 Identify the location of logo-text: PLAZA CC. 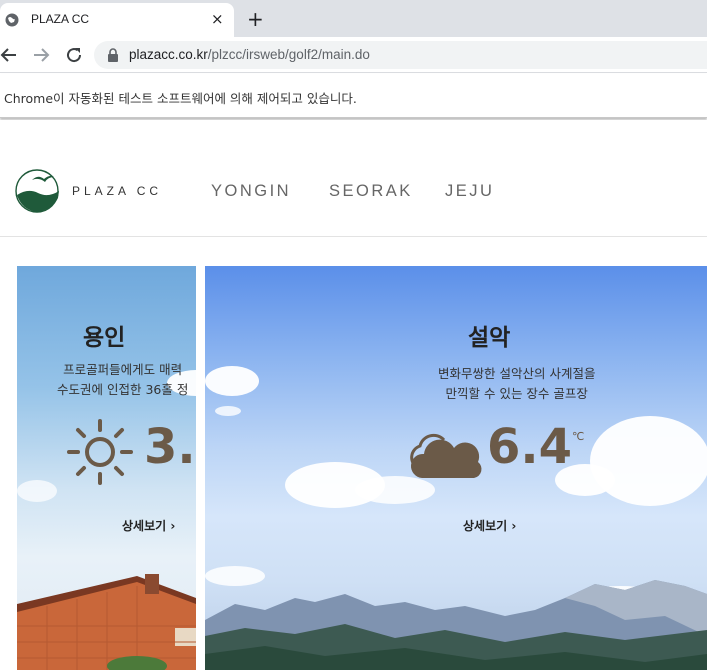
(117, 191).